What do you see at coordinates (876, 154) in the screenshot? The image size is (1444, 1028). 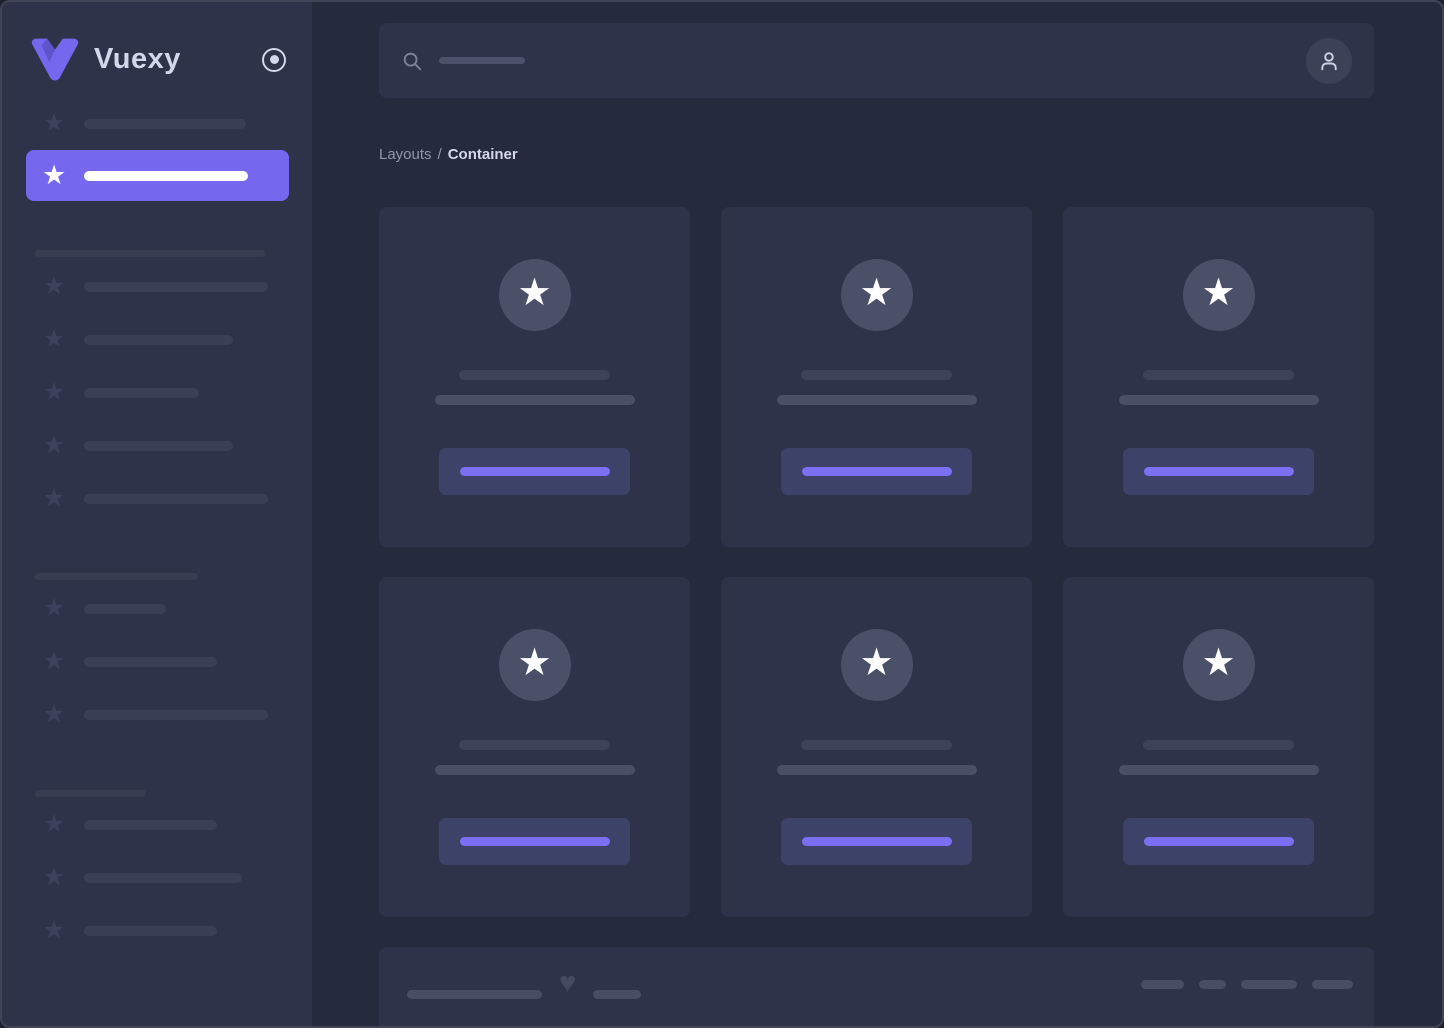 I see `breadcrumb: Layouts / Container` at bounding box center [876, 154].